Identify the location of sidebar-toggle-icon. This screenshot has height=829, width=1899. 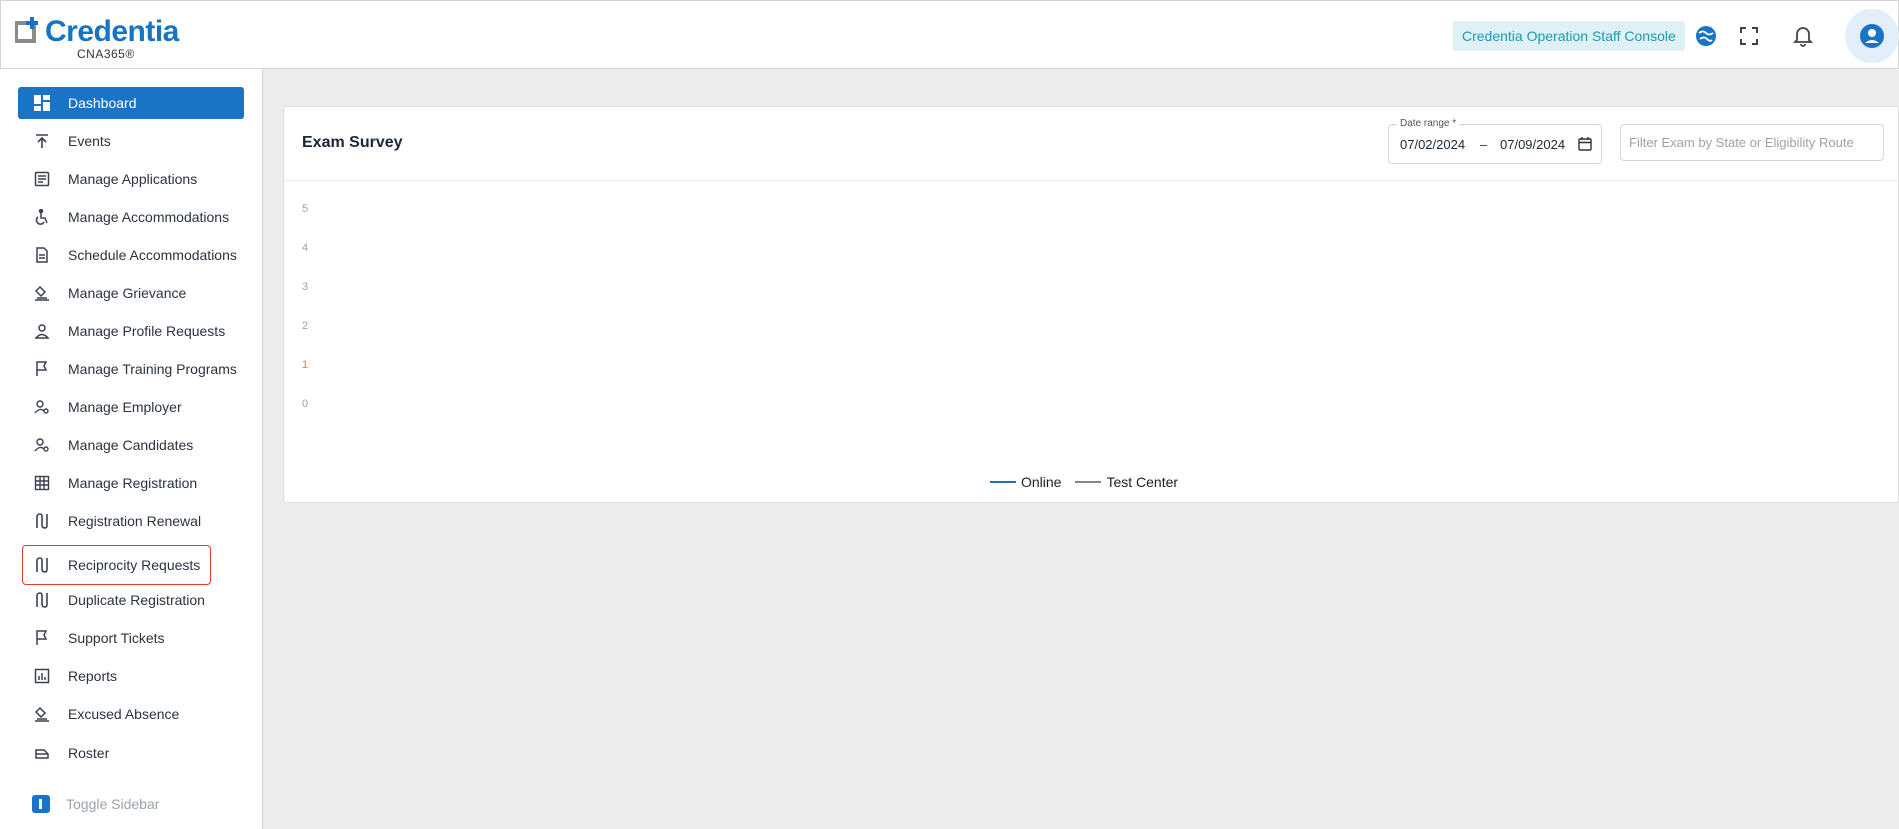
(41, 804).